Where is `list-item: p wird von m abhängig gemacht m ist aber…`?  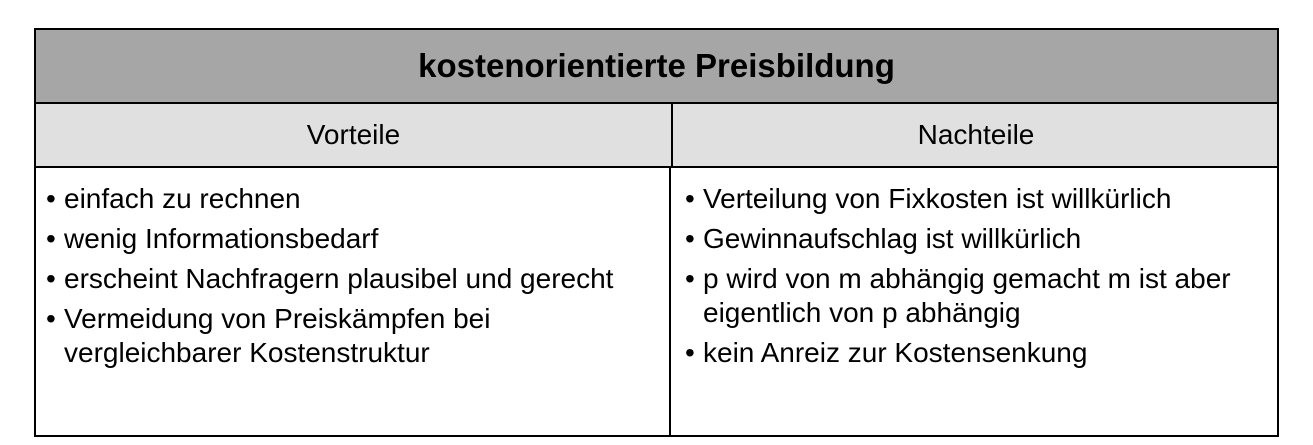 list-item: p wird von m abhängig gemacht m ist aber… is located at coordinates (981, 296).